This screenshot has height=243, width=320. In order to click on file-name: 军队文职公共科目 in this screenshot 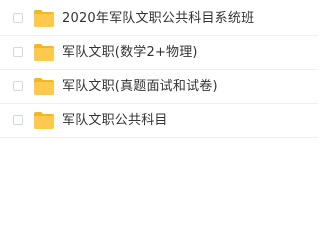, I will do `click(115, 120)`.